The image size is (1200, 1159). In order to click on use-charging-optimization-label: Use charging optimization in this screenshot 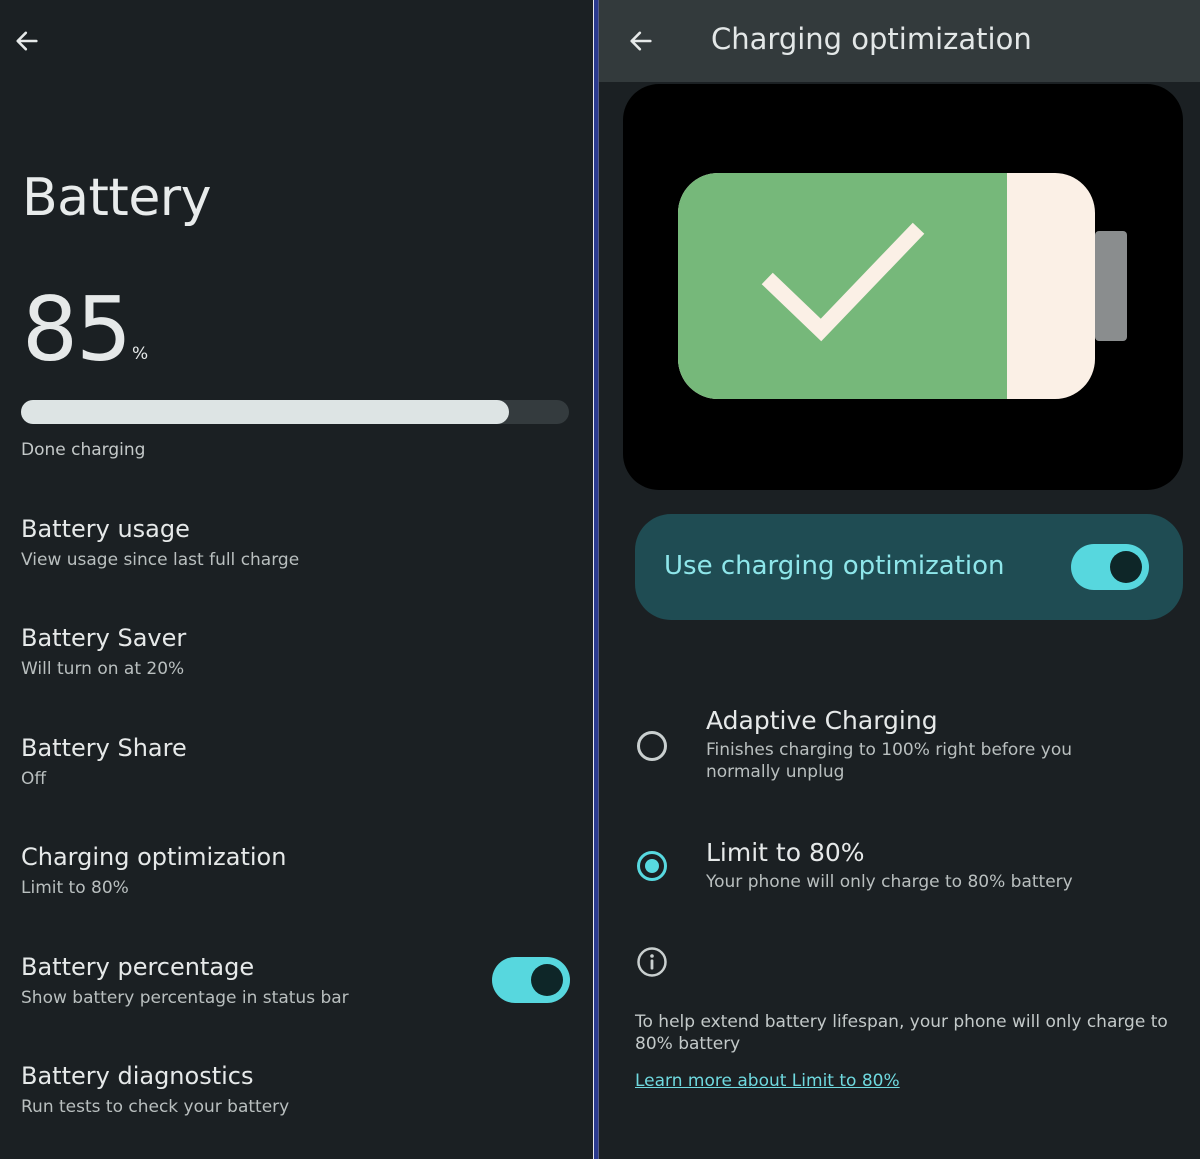, I will do `click(834, 566)`.